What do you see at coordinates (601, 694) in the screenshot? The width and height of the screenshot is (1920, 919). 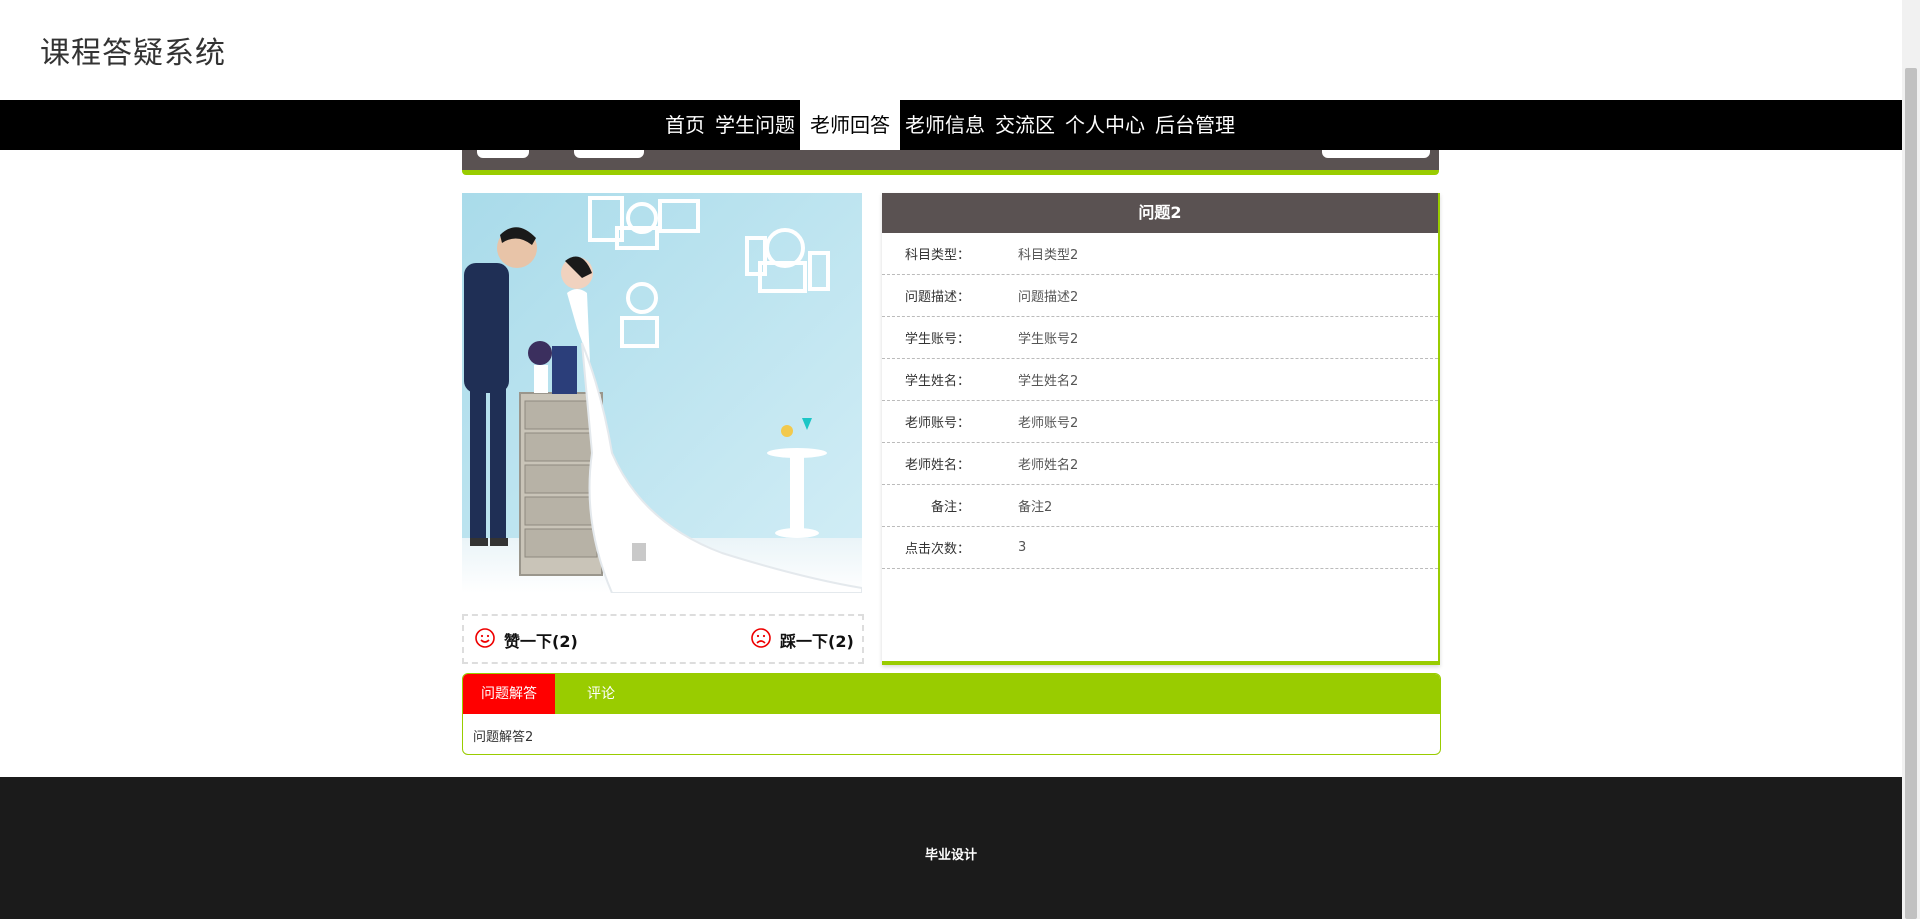 I see `tab-comments: 评论` at bounding box center [601, 694].